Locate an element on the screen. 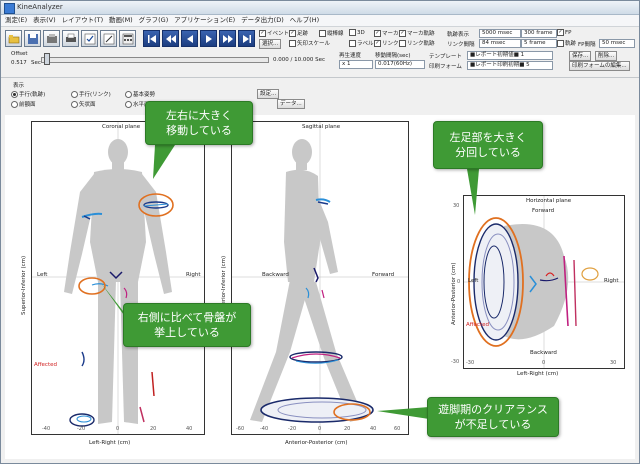  horizontal-affected-tag: Affected is located at coordinates (477, 325).